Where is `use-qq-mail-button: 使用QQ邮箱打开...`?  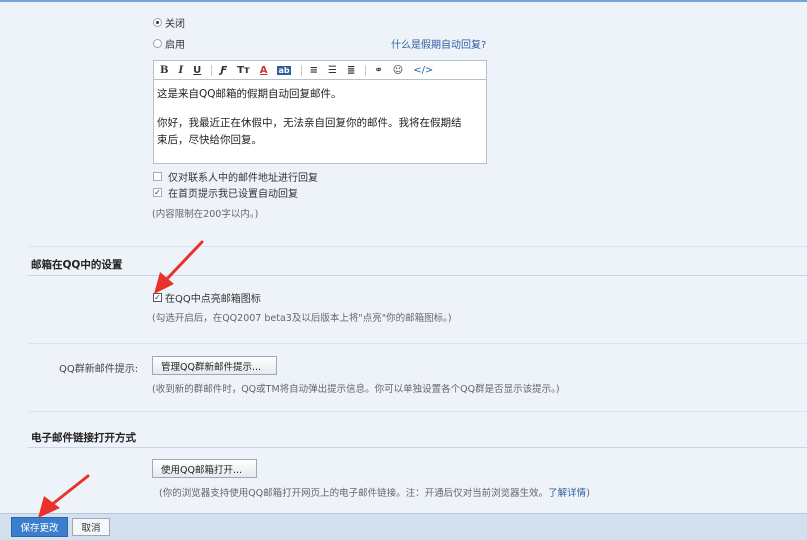
use-qq-mail-button: 使用QQ邮箱打开... is located at coordinates (204, 468).